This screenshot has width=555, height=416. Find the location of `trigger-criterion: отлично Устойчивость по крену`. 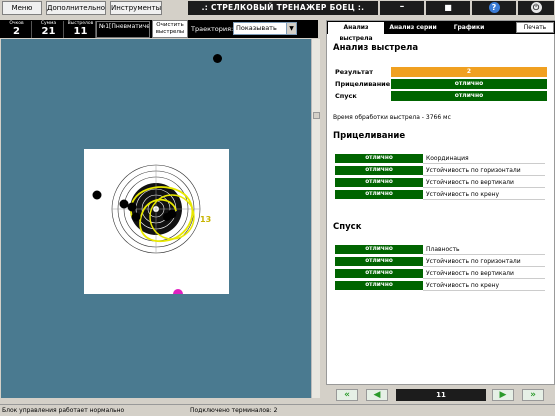

trigger-criterion: отлично Устойчивость по крену is located at coordinates (440, 286).